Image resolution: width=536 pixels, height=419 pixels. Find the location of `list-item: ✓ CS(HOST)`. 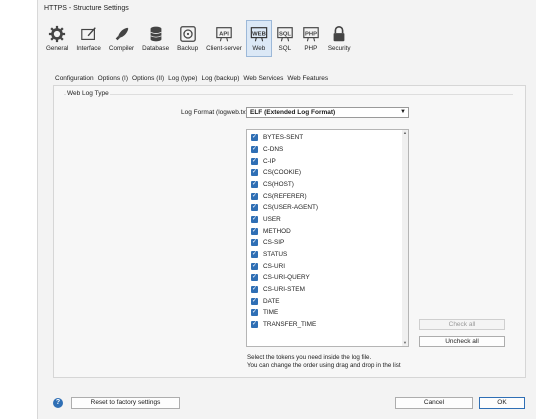

list-item: ✓ CS(HOST) is located at coordinates (272, 184).